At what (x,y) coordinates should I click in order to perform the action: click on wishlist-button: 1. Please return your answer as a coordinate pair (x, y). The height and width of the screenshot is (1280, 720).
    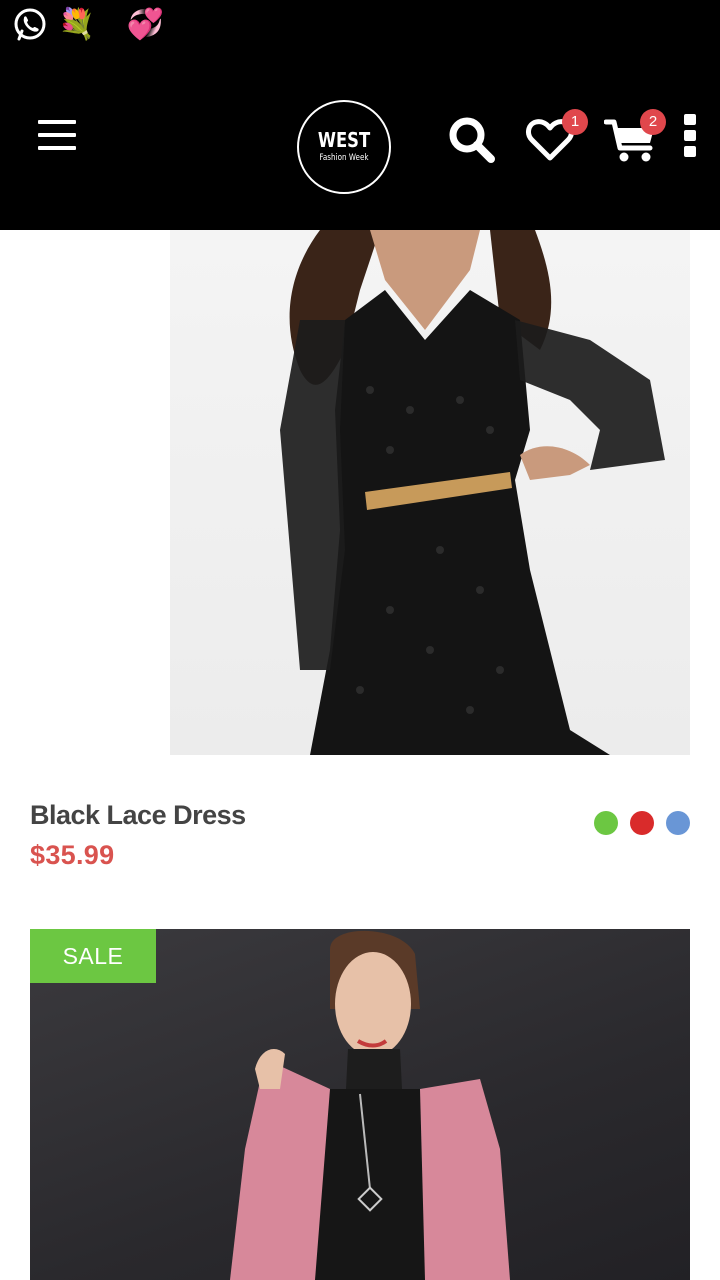
    Looking at the image, I should click on (556, 137).